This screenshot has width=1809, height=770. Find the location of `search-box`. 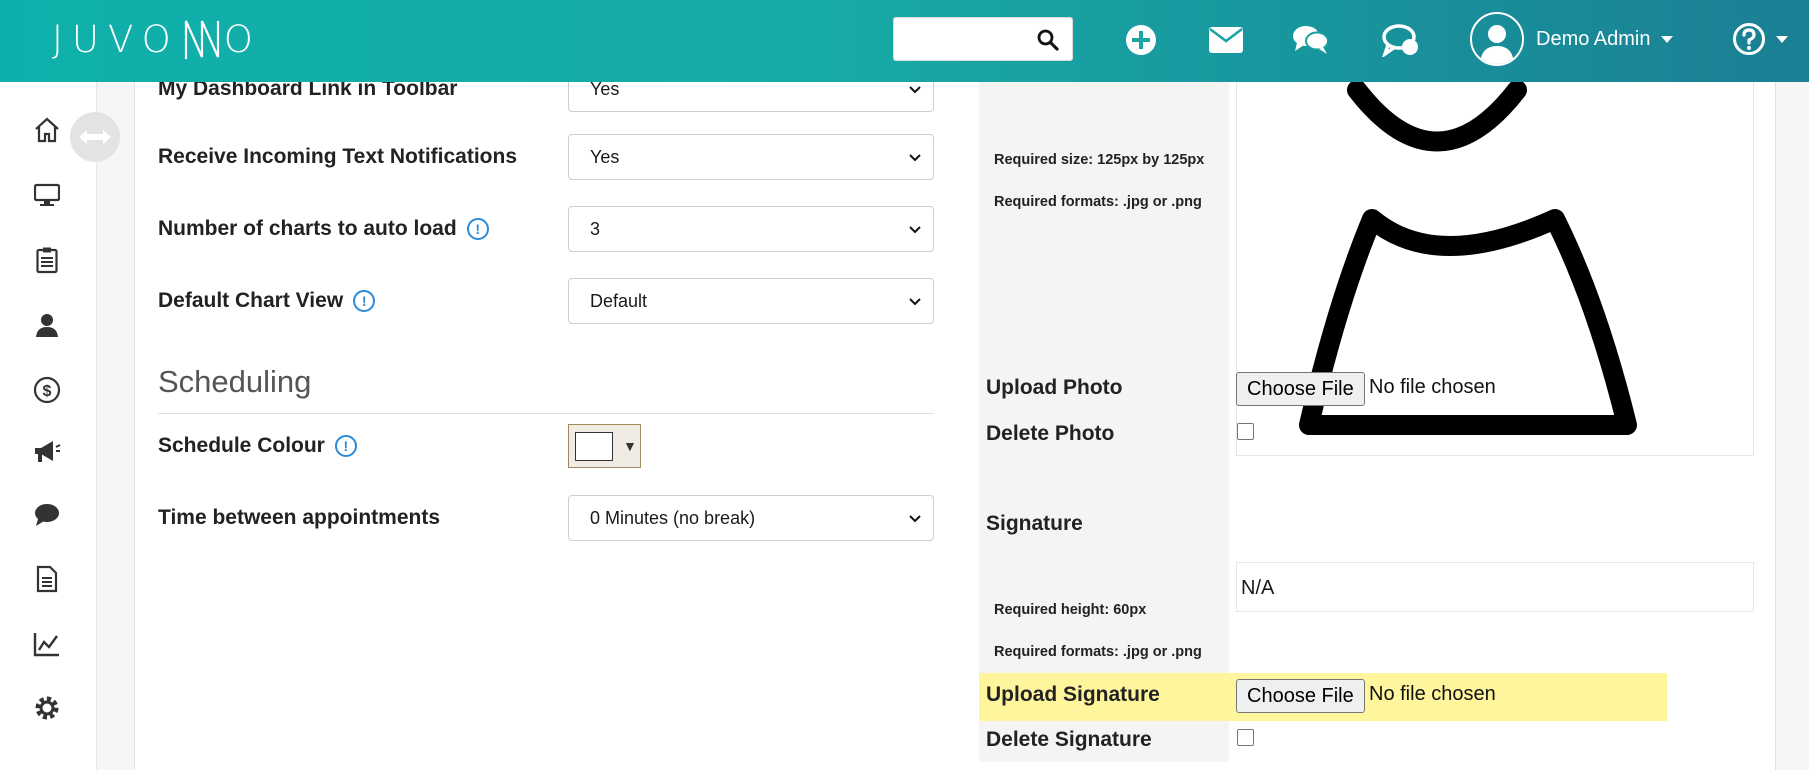

search-box is located at coordinates (983, 39).